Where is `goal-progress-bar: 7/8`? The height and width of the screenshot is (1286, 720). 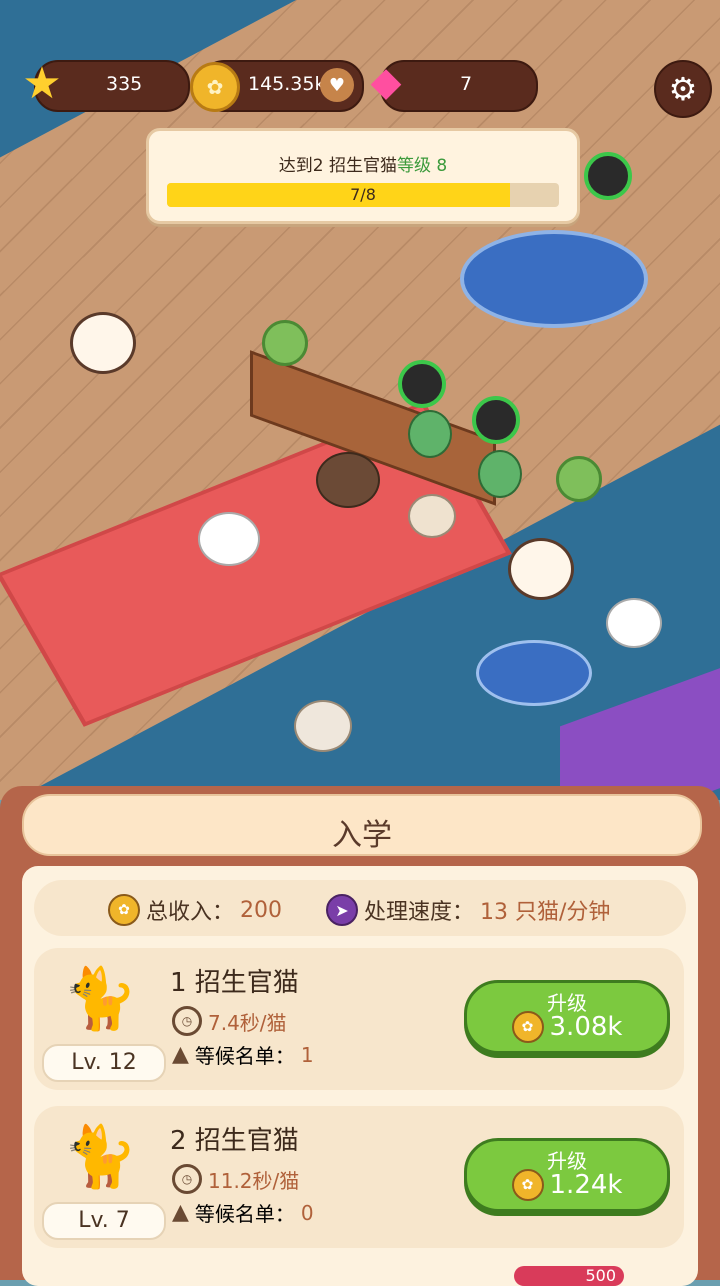 goal-progress-bar: 7/8 is located at coordinates (363, 195).